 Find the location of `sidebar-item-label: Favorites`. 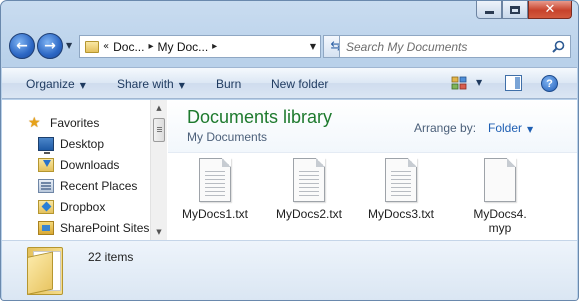

sidebar-item-label: Favorites is located at coordinates (75, 122).